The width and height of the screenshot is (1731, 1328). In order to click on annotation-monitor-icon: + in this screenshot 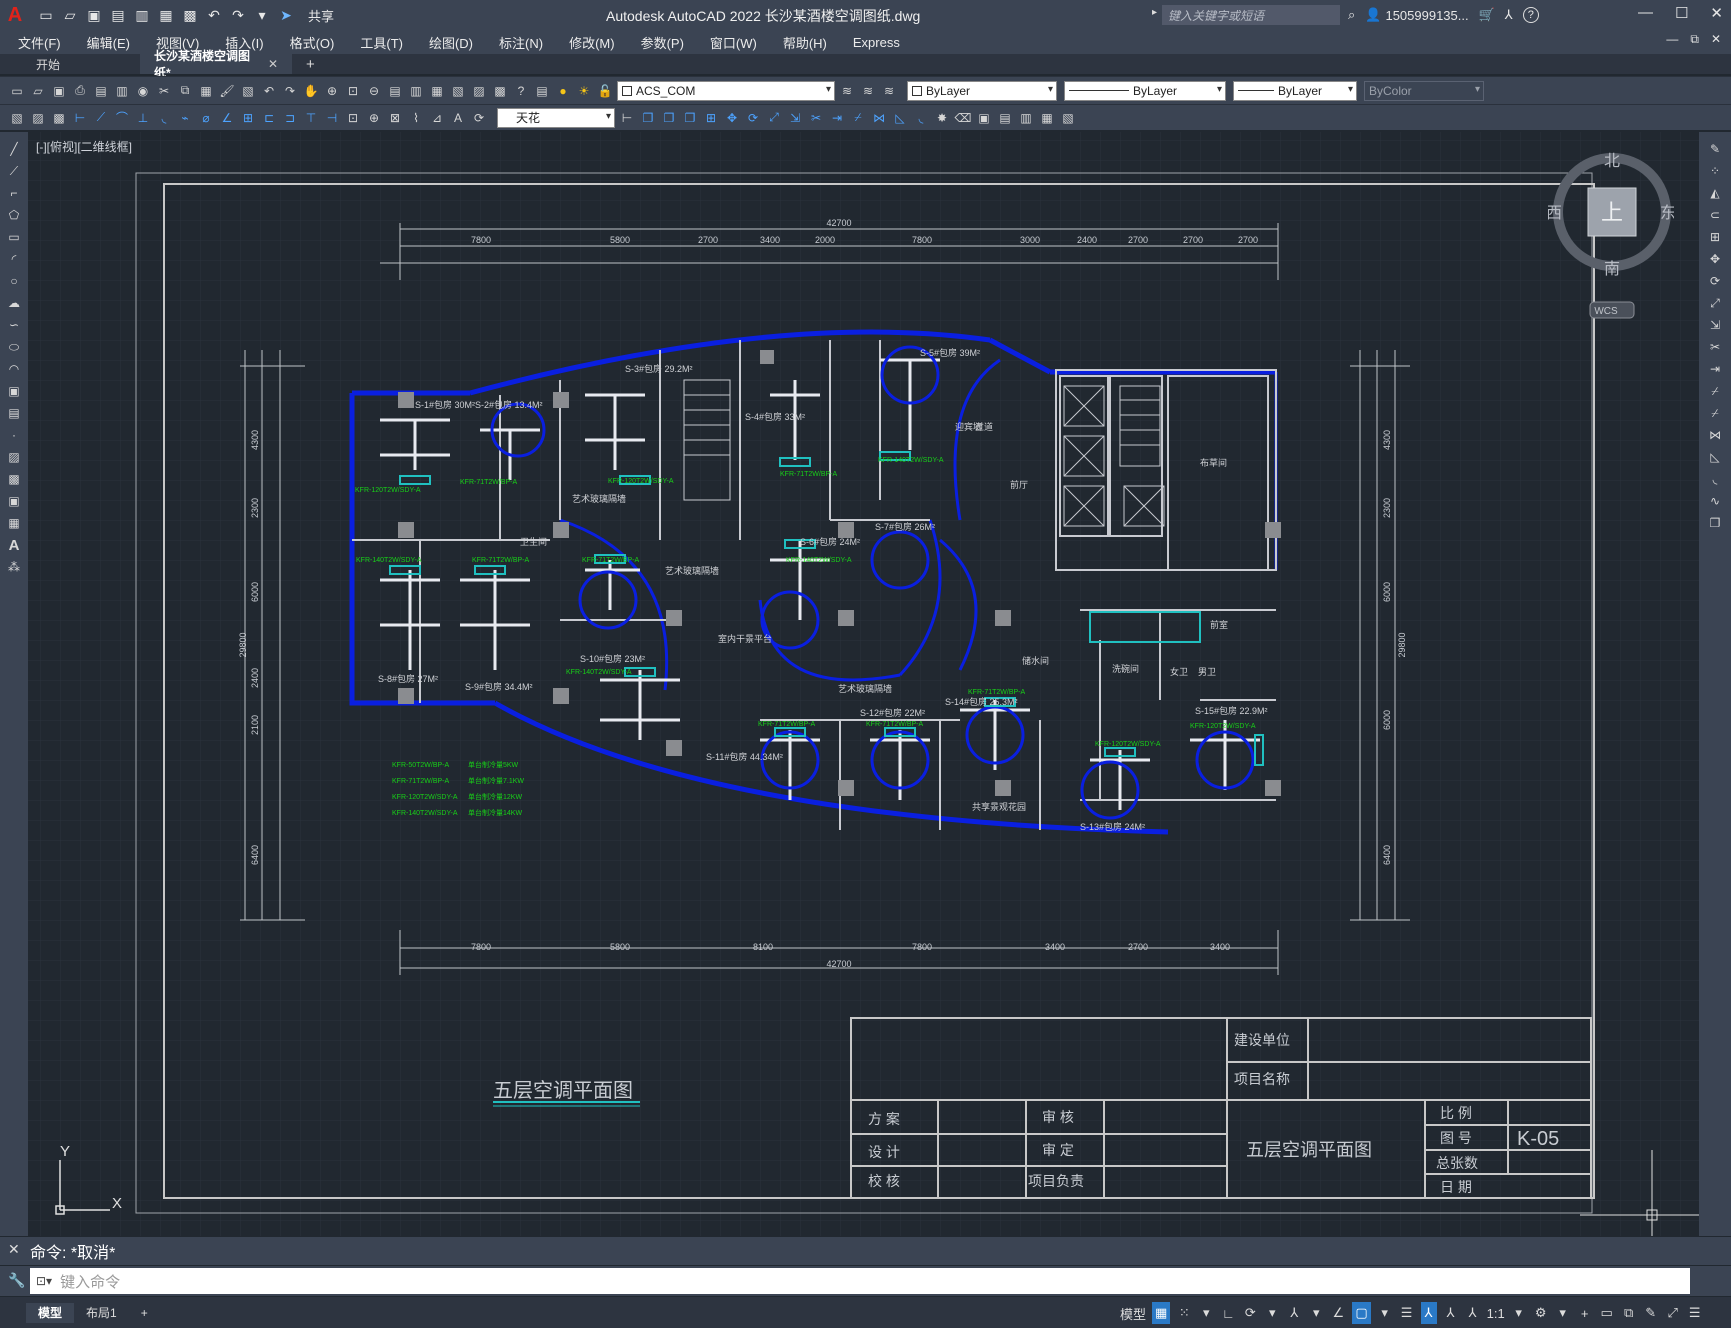, I will do `click(1585, 1313)`.